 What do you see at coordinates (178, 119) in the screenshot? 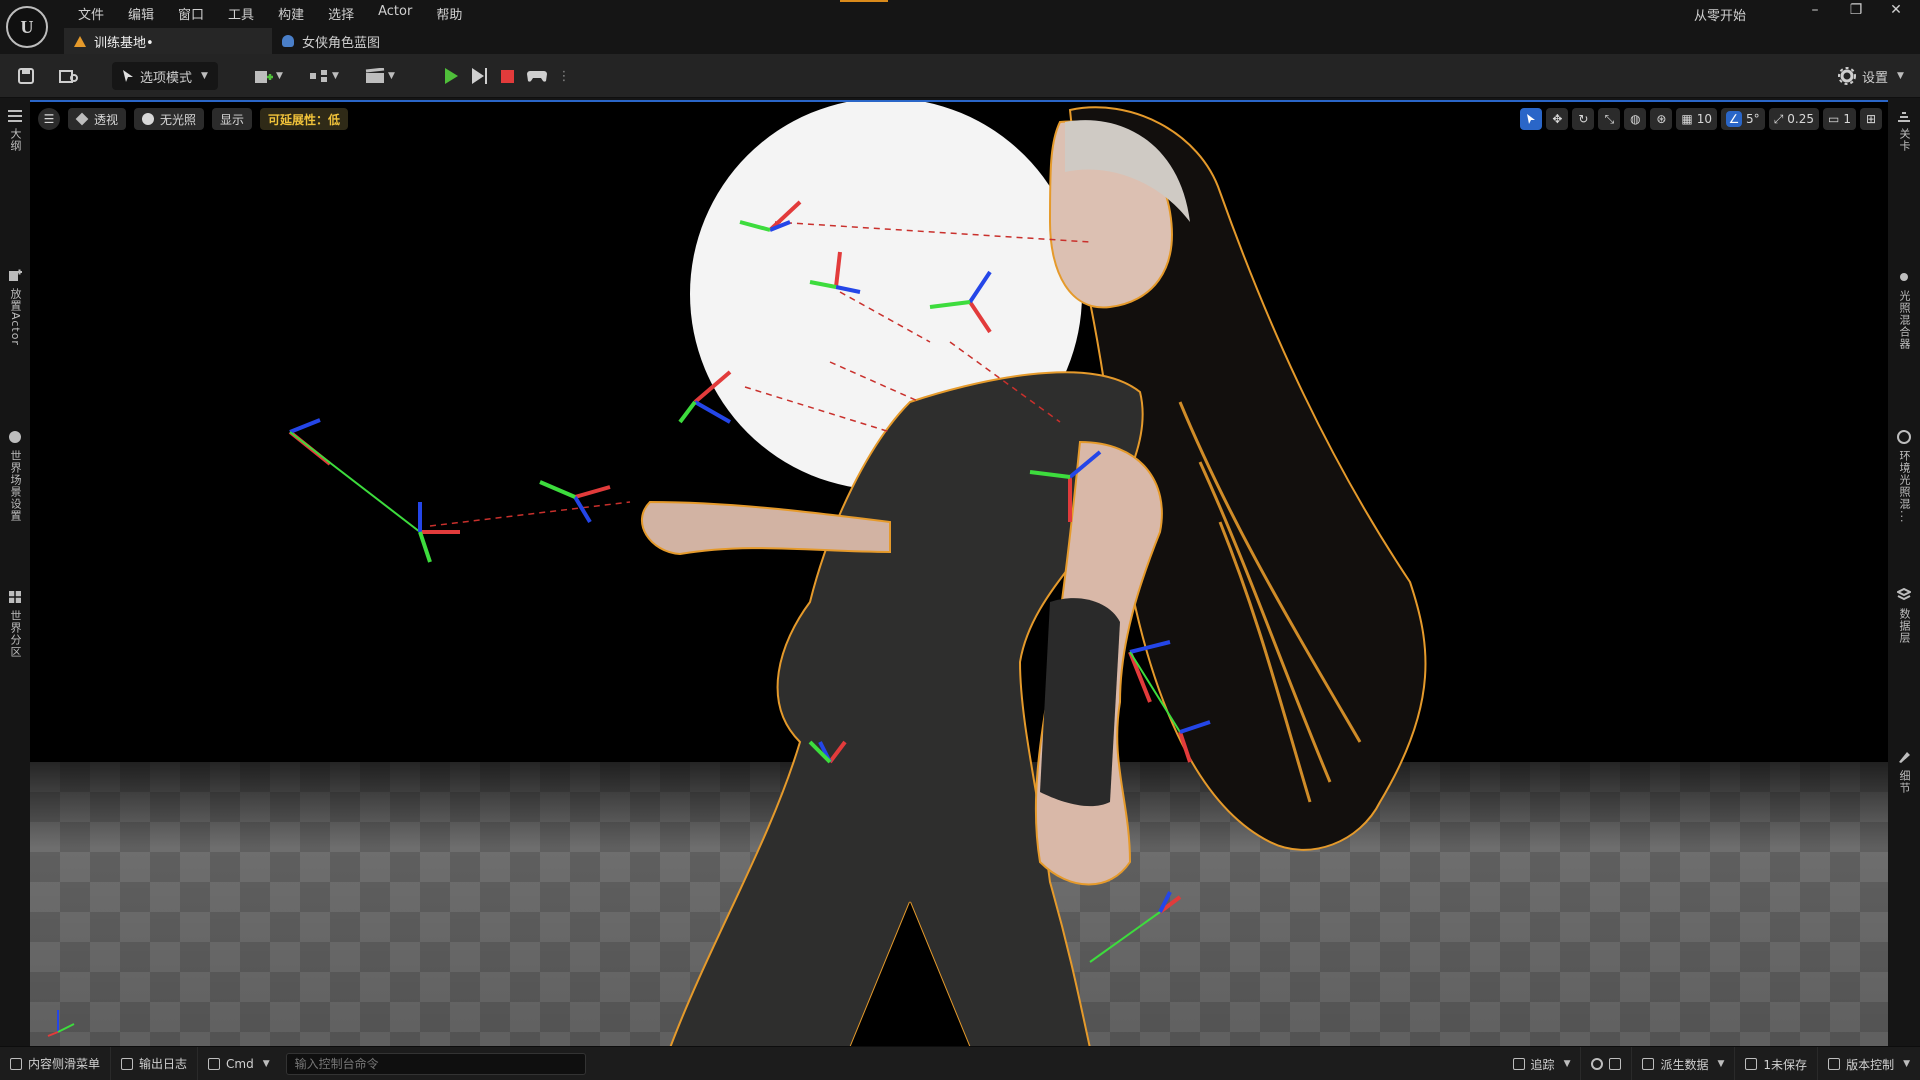
I see `lighting-label: 无光照` at bounding box center [178, 119].